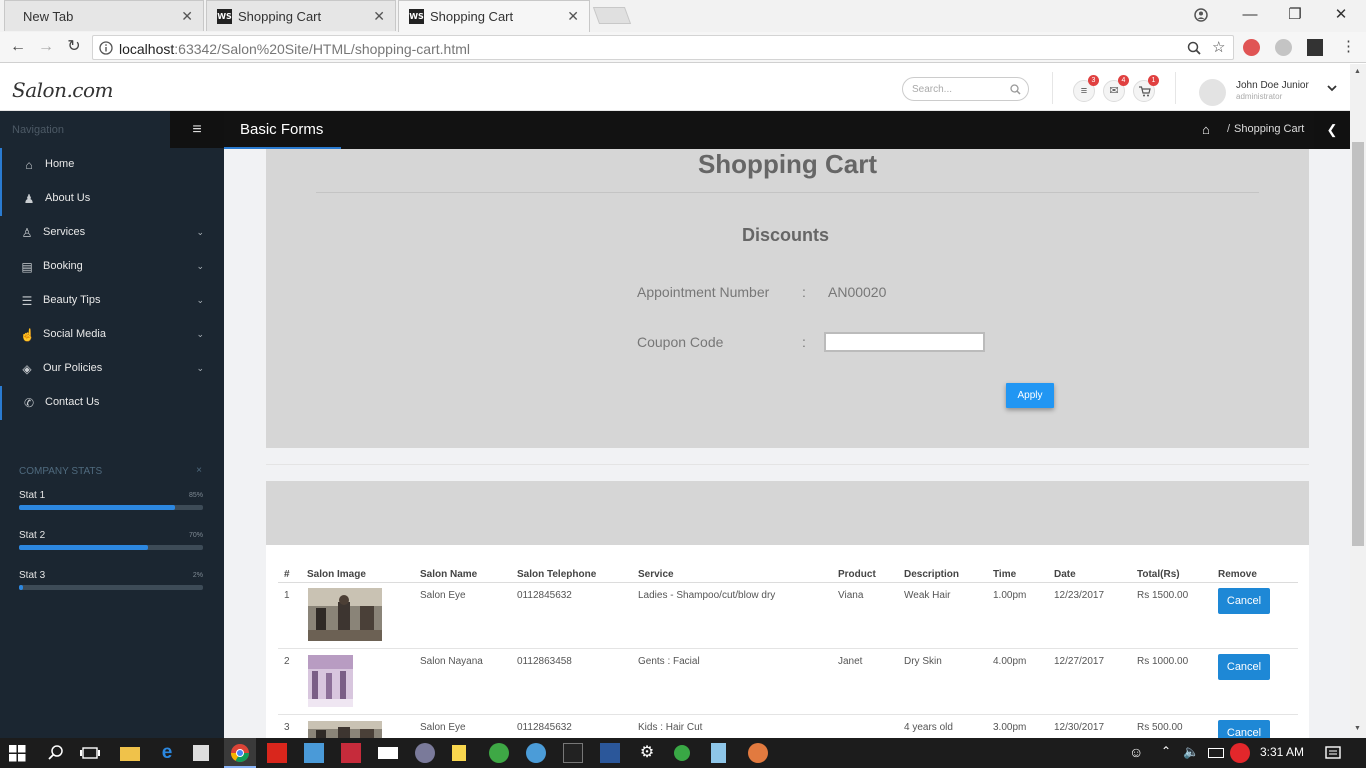 The height and width of the screenshot is (768, 1366). I want to click on browser-tab: New Tab ✕, so click(104, 15).